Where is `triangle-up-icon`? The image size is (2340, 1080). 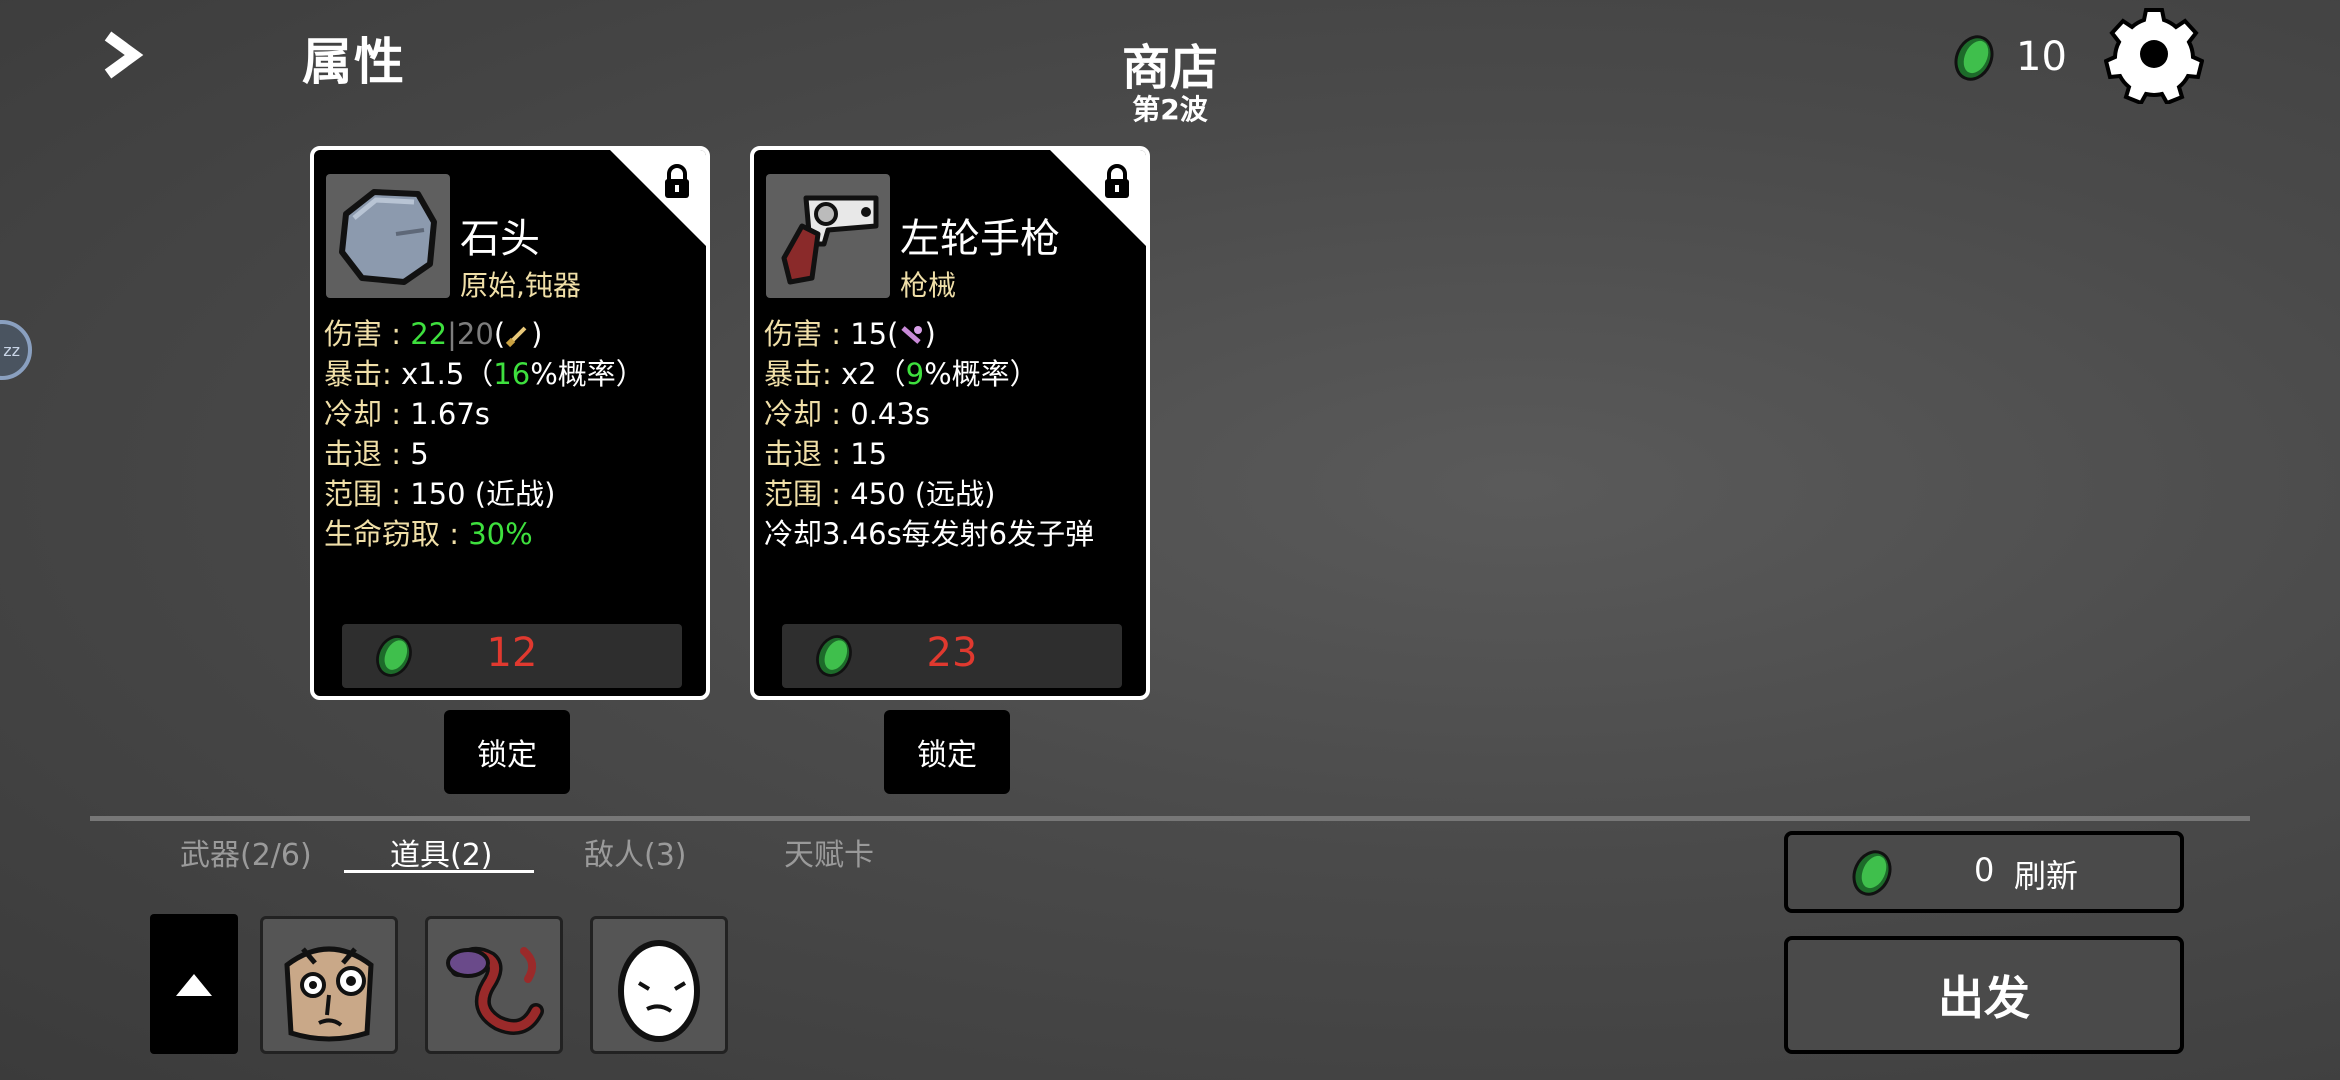 triangle-up-icon is located at coordinates (194, 985).